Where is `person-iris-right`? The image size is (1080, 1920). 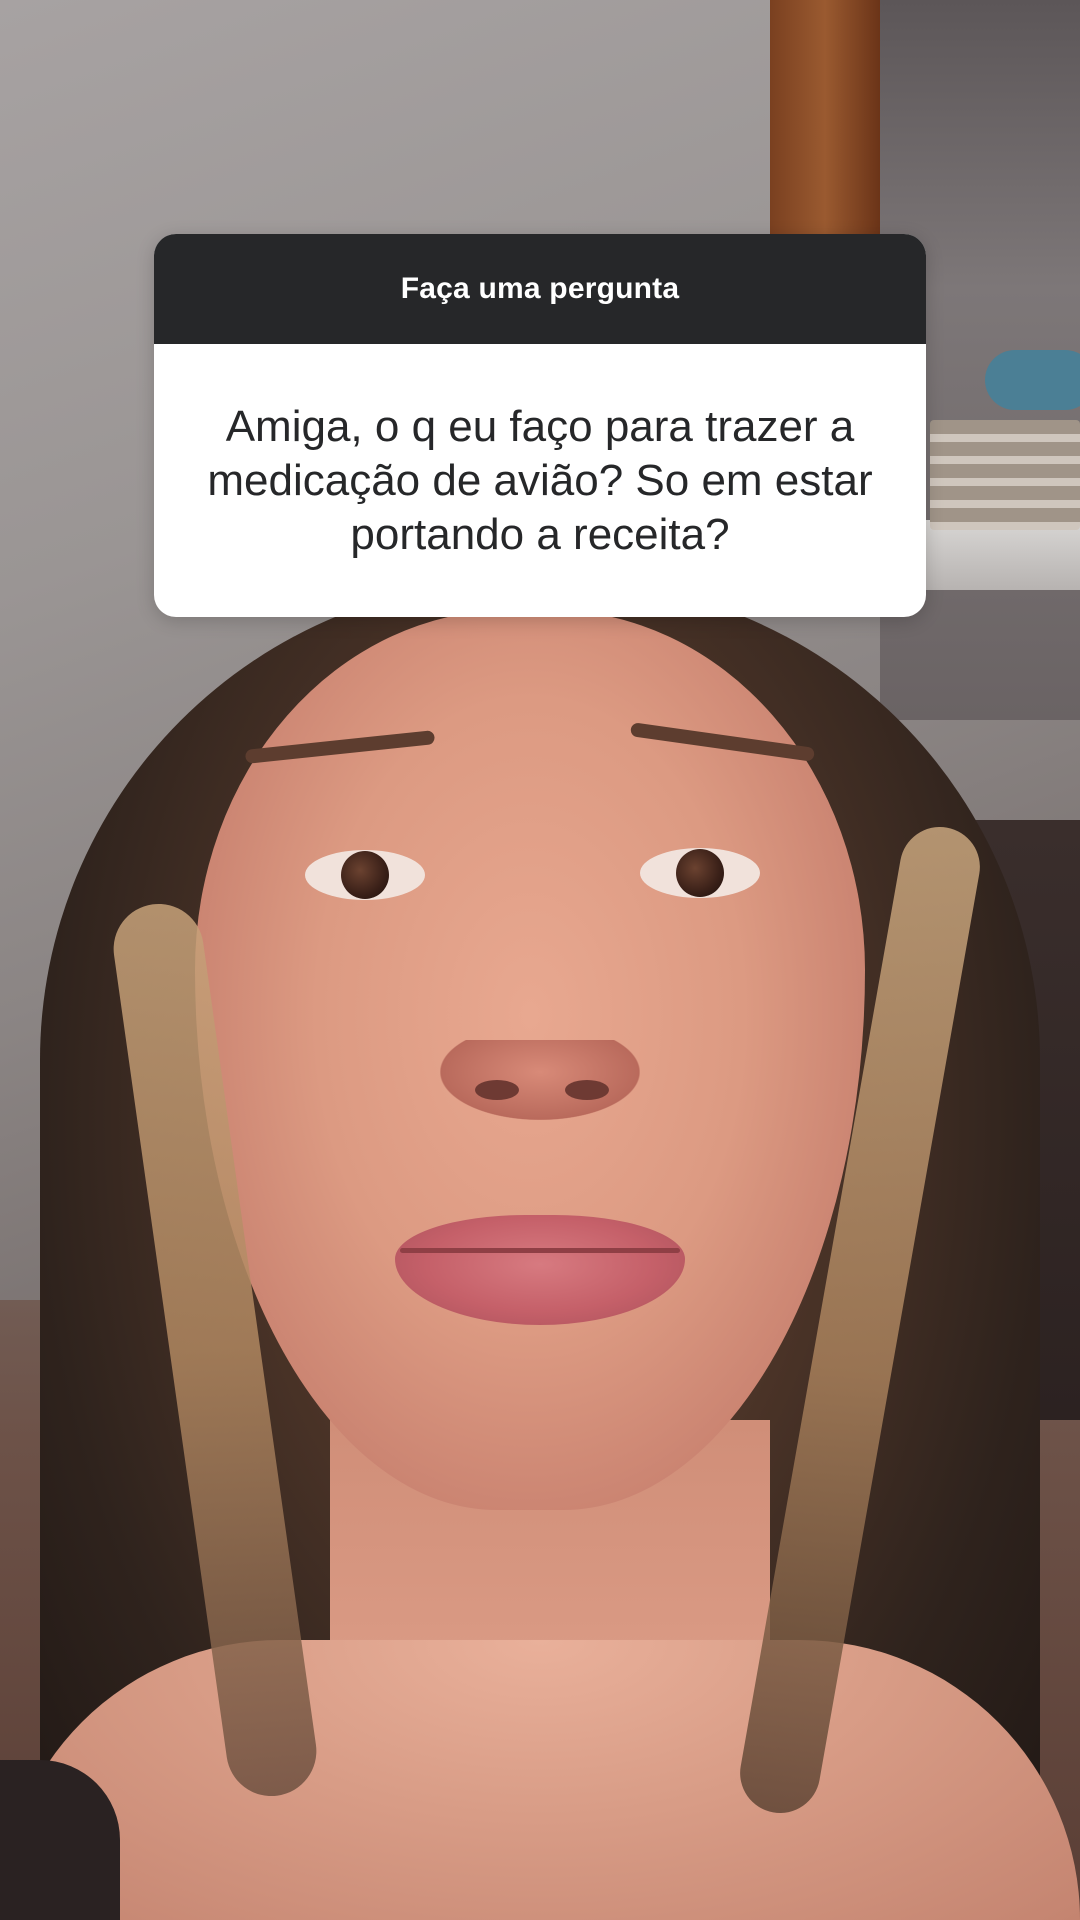 person-iris-right is located at coordinates (700, 873).